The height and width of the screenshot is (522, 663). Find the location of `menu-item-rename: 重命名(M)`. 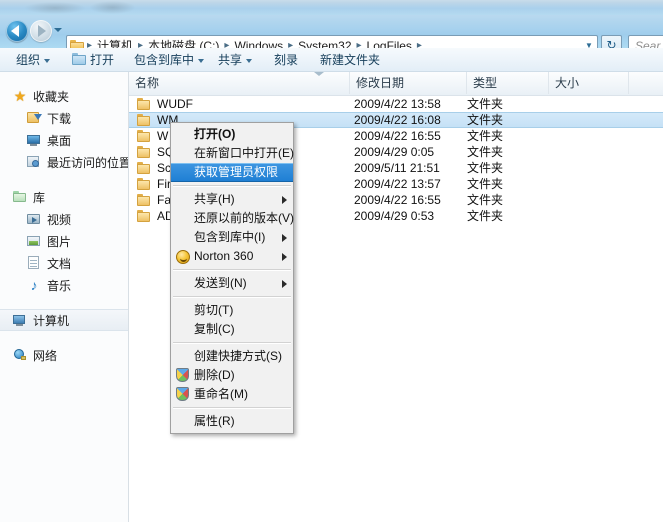

menu-item-rename: 重命名(M) is located at coordinates (232, 394).